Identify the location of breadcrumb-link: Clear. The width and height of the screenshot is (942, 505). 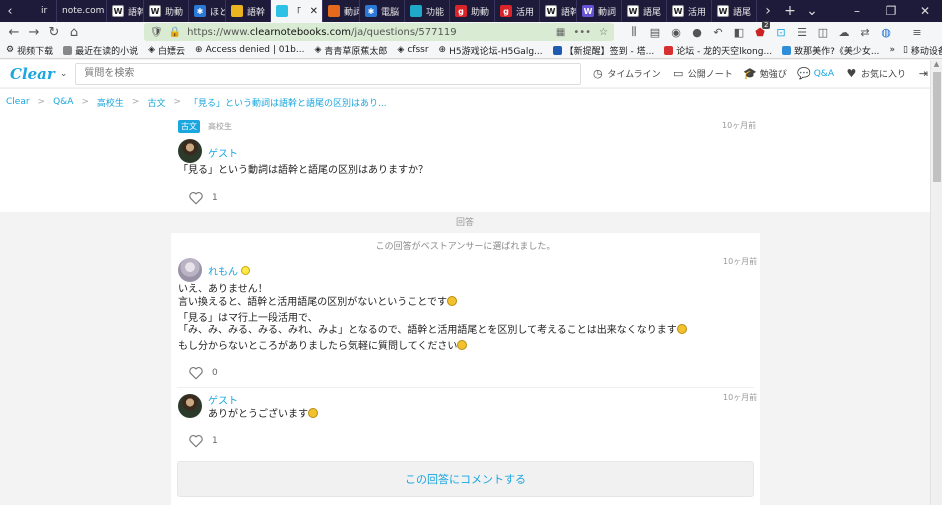
(18, 102).